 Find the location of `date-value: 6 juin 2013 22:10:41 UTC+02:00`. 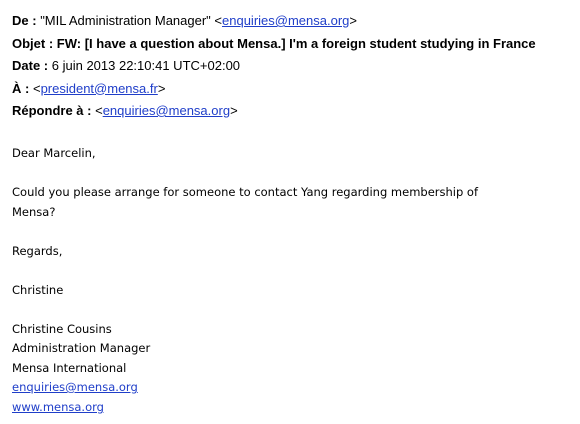

date-value: 6 juin 2013 22:10:41 UTC+02:00 is located at coordinates (146, 65).